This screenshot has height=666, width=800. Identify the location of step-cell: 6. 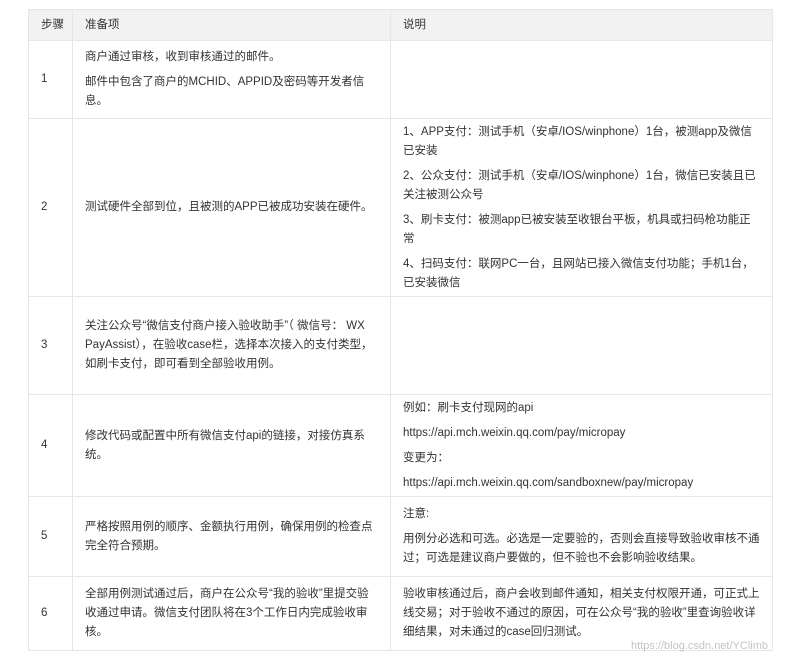
(50, 613).